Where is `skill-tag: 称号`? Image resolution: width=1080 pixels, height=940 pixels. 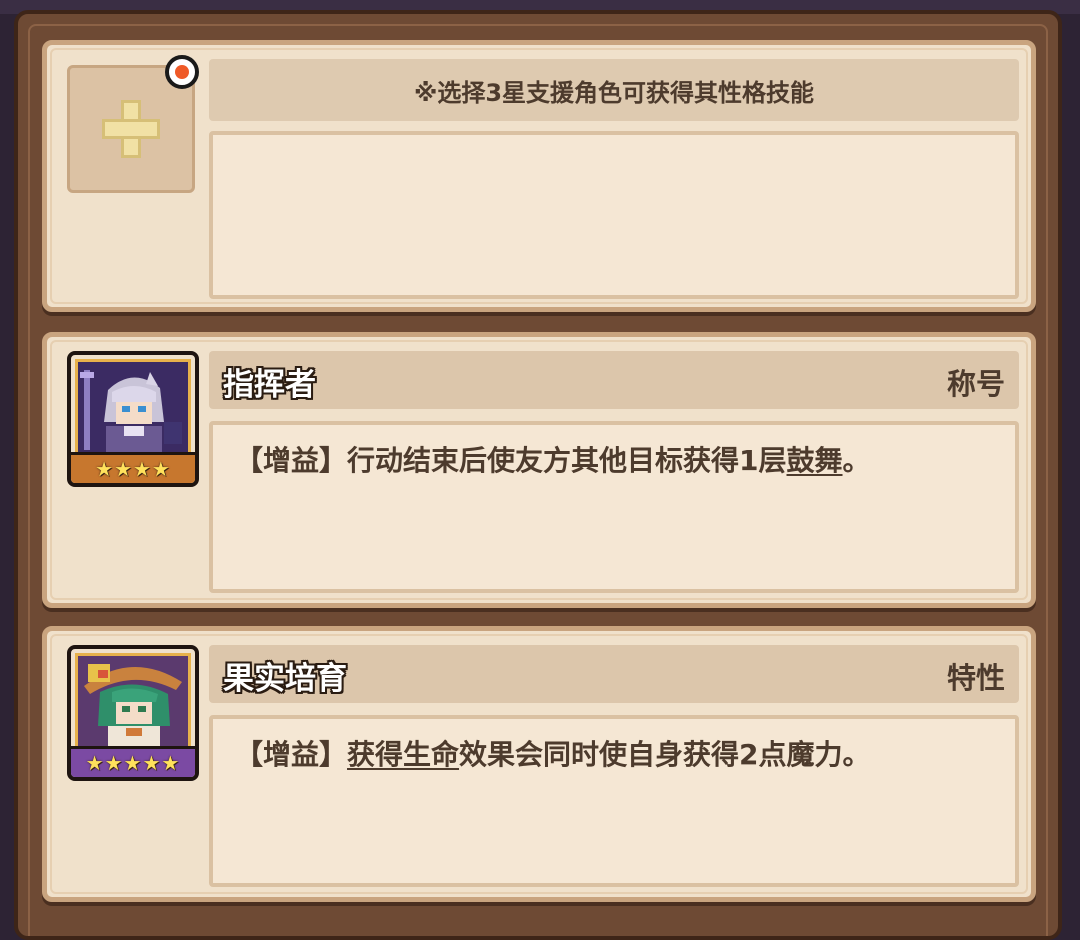 skill-tag: 称号 is located at coordinates (975, 384).